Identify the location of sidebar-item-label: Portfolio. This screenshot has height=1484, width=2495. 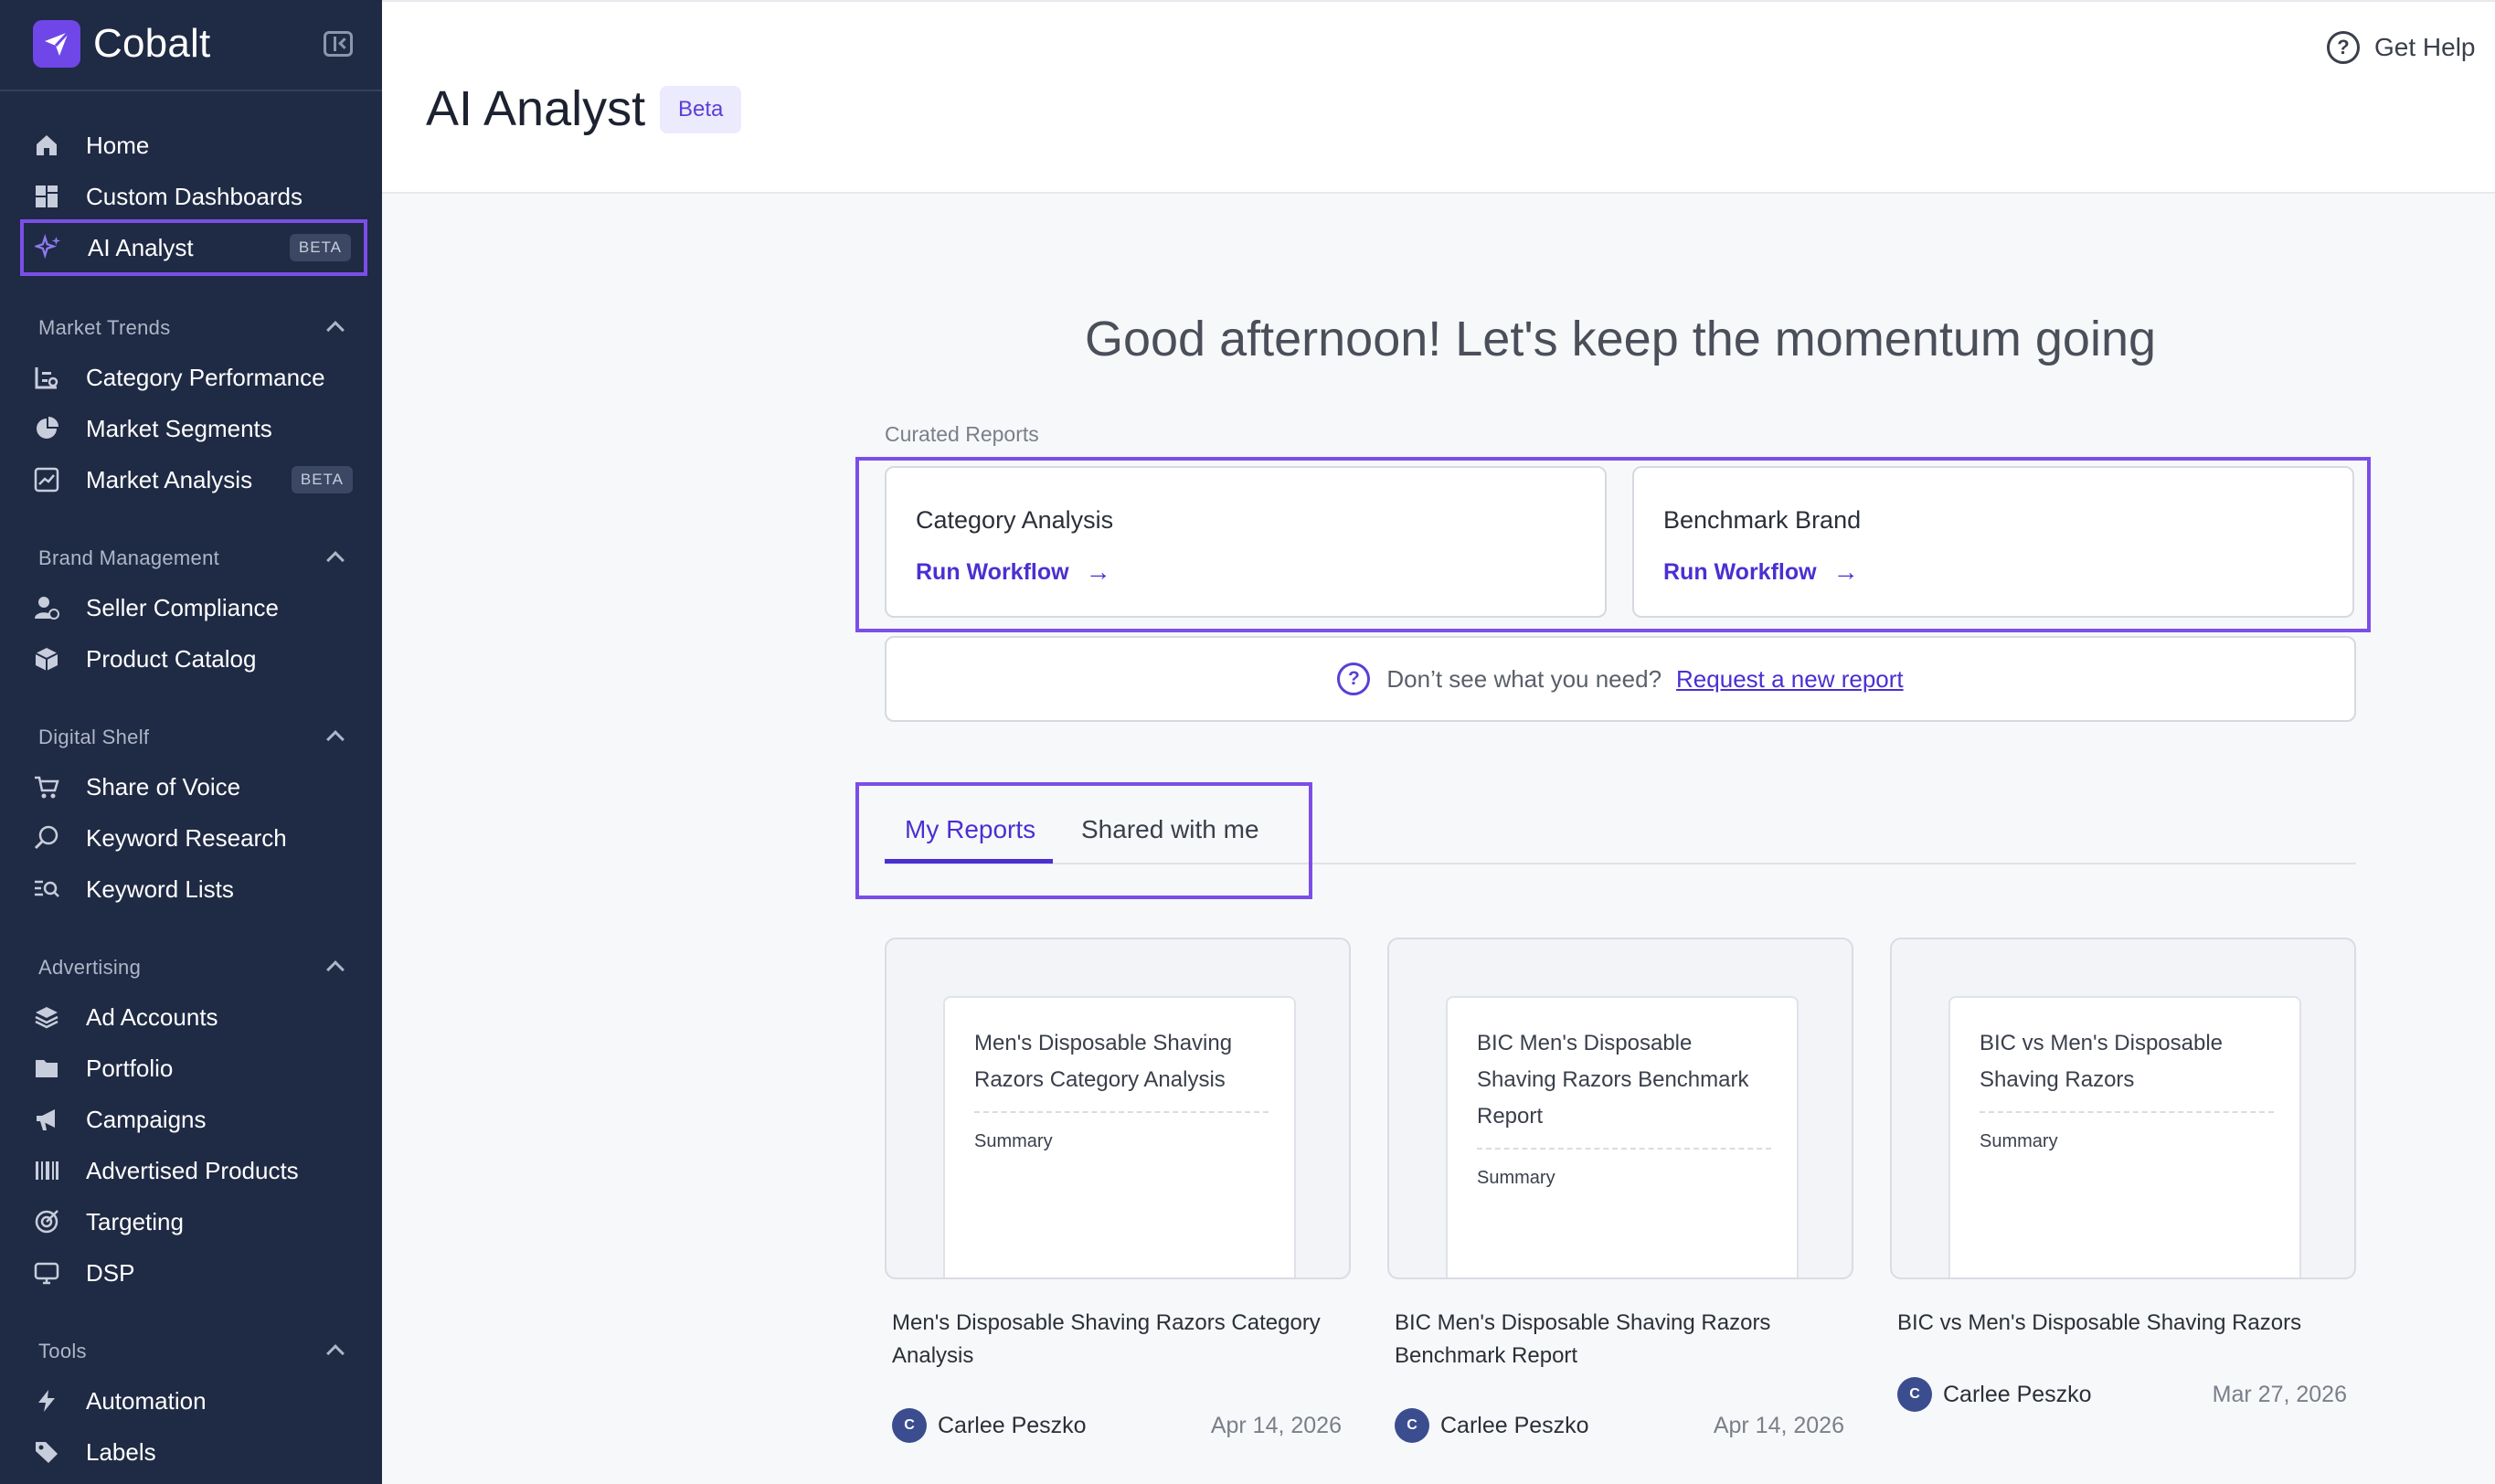
(130, 1068).